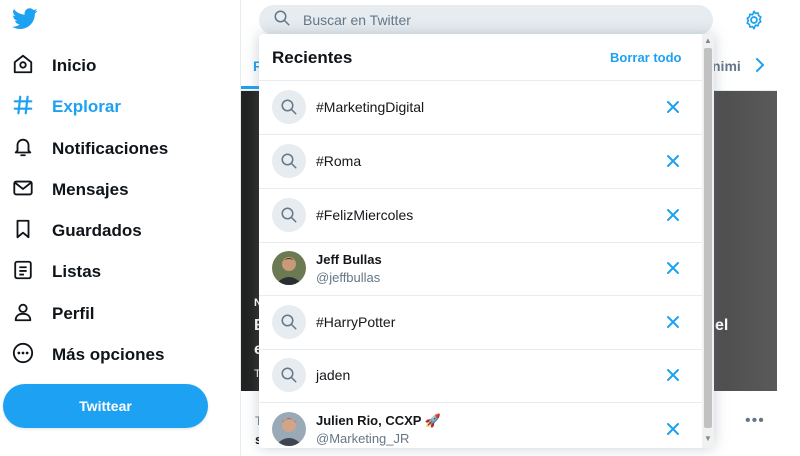 This screenshot has height=456, width=800. Describe the element at coordinates (480, 108) in the screenshot. I see `recent-search-item: #MarketingDigital` at that location.